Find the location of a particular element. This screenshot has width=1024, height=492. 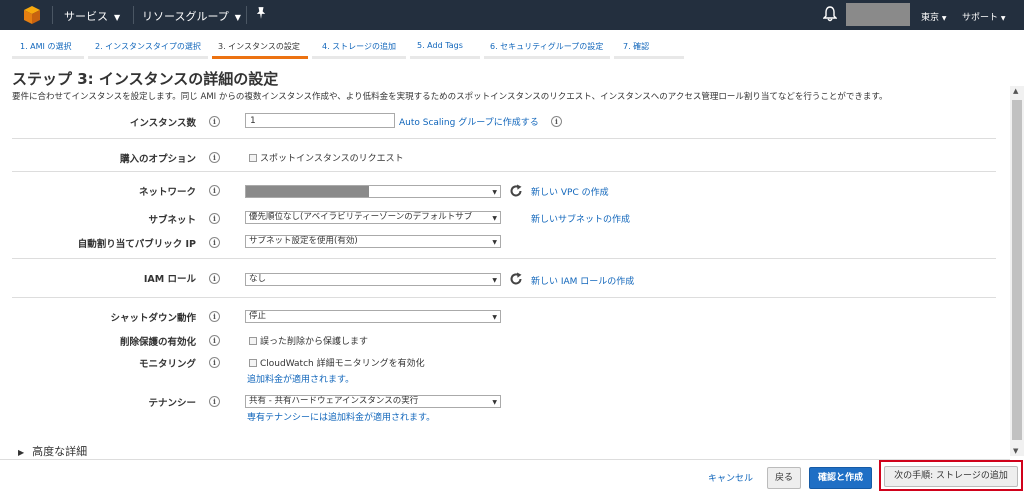

scrollbar-thumb is located at coordinates (1017, 270).